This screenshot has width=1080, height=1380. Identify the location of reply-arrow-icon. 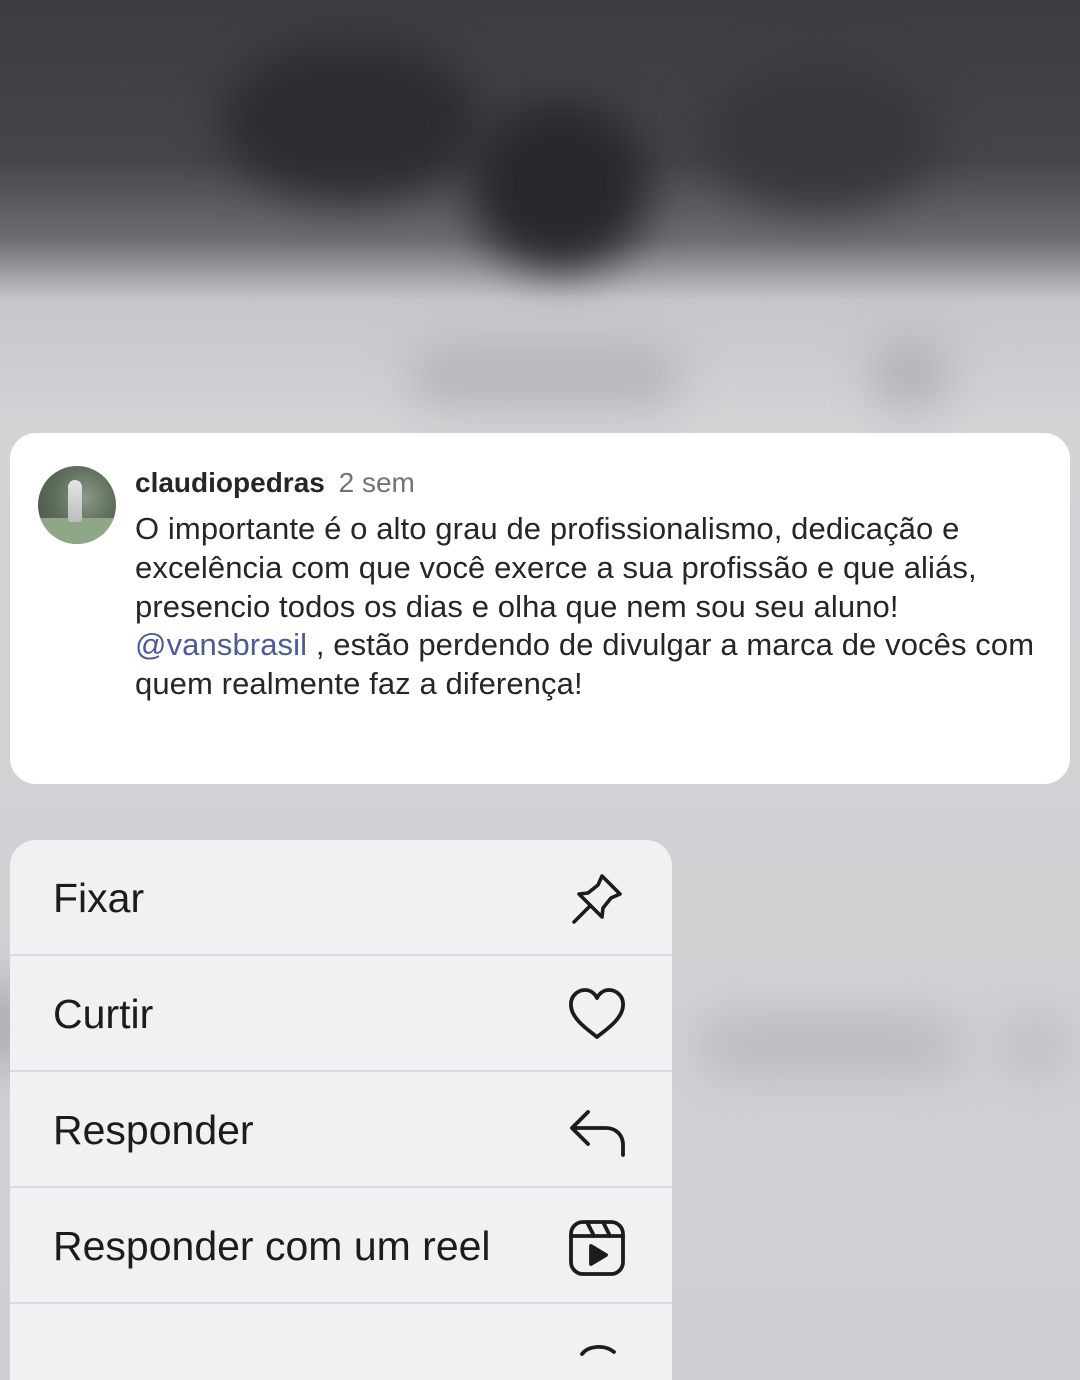
(597, 1131).